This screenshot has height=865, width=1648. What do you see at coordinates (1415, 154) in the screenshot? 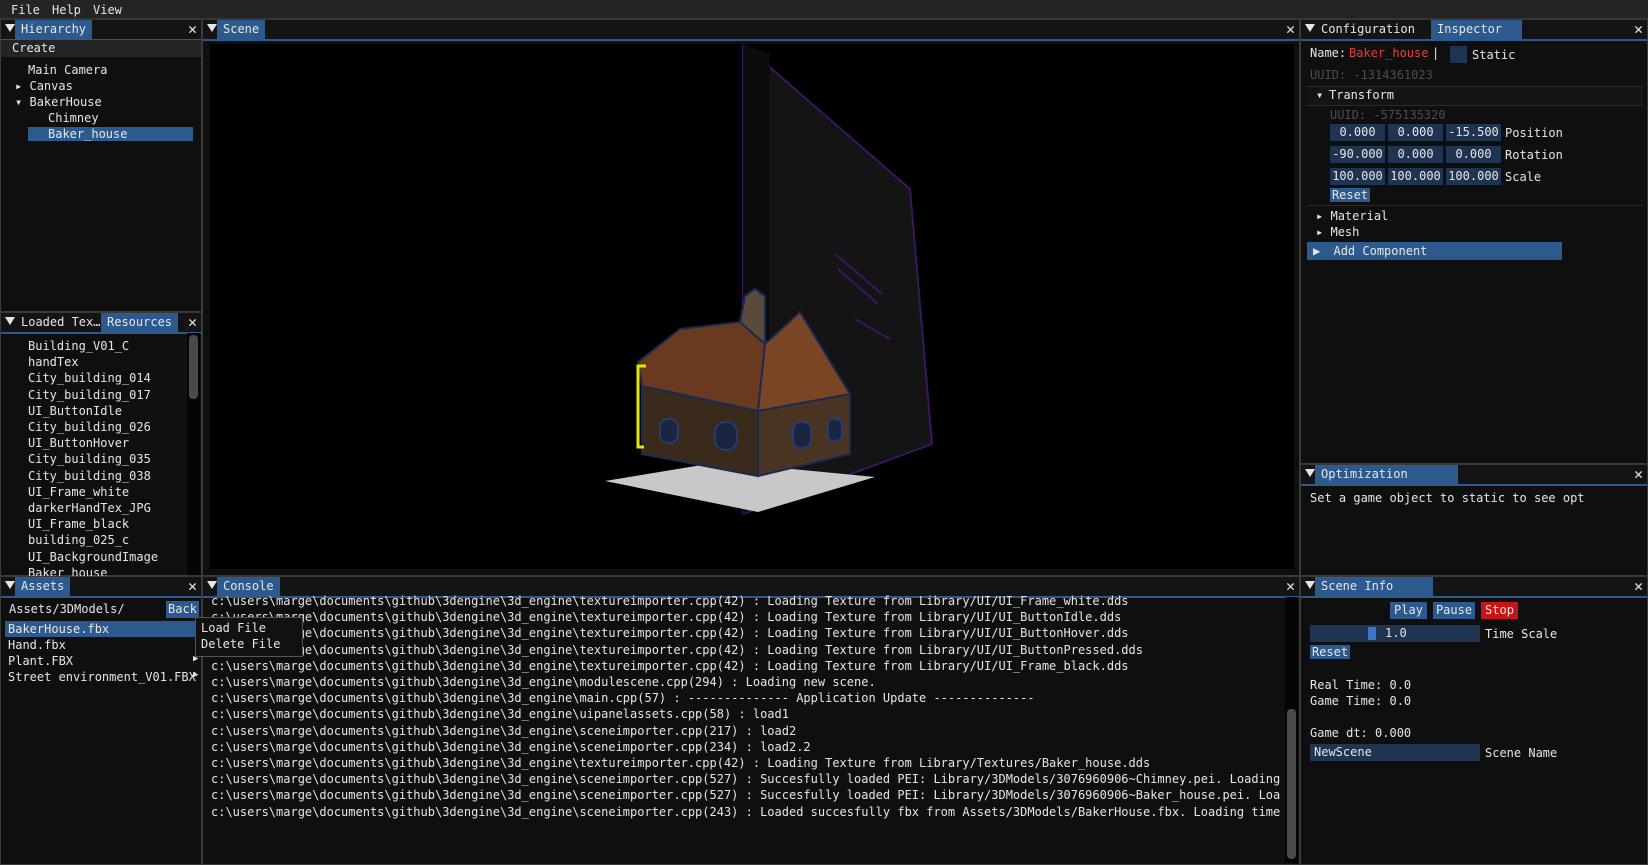
I see `rotation-y-field: 0.000` at bounding box center [1415, 154].